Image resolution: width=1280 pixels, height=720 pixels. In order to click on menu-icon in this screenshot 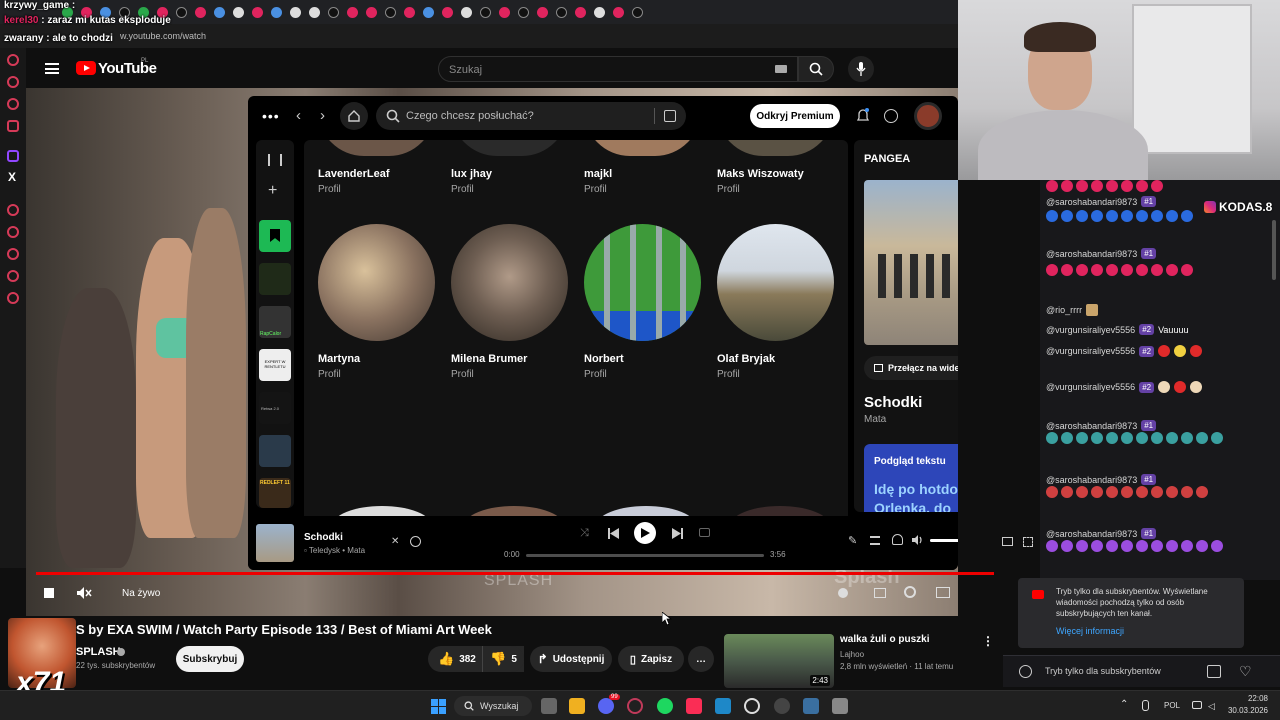, I will do `click(52, 68)`.